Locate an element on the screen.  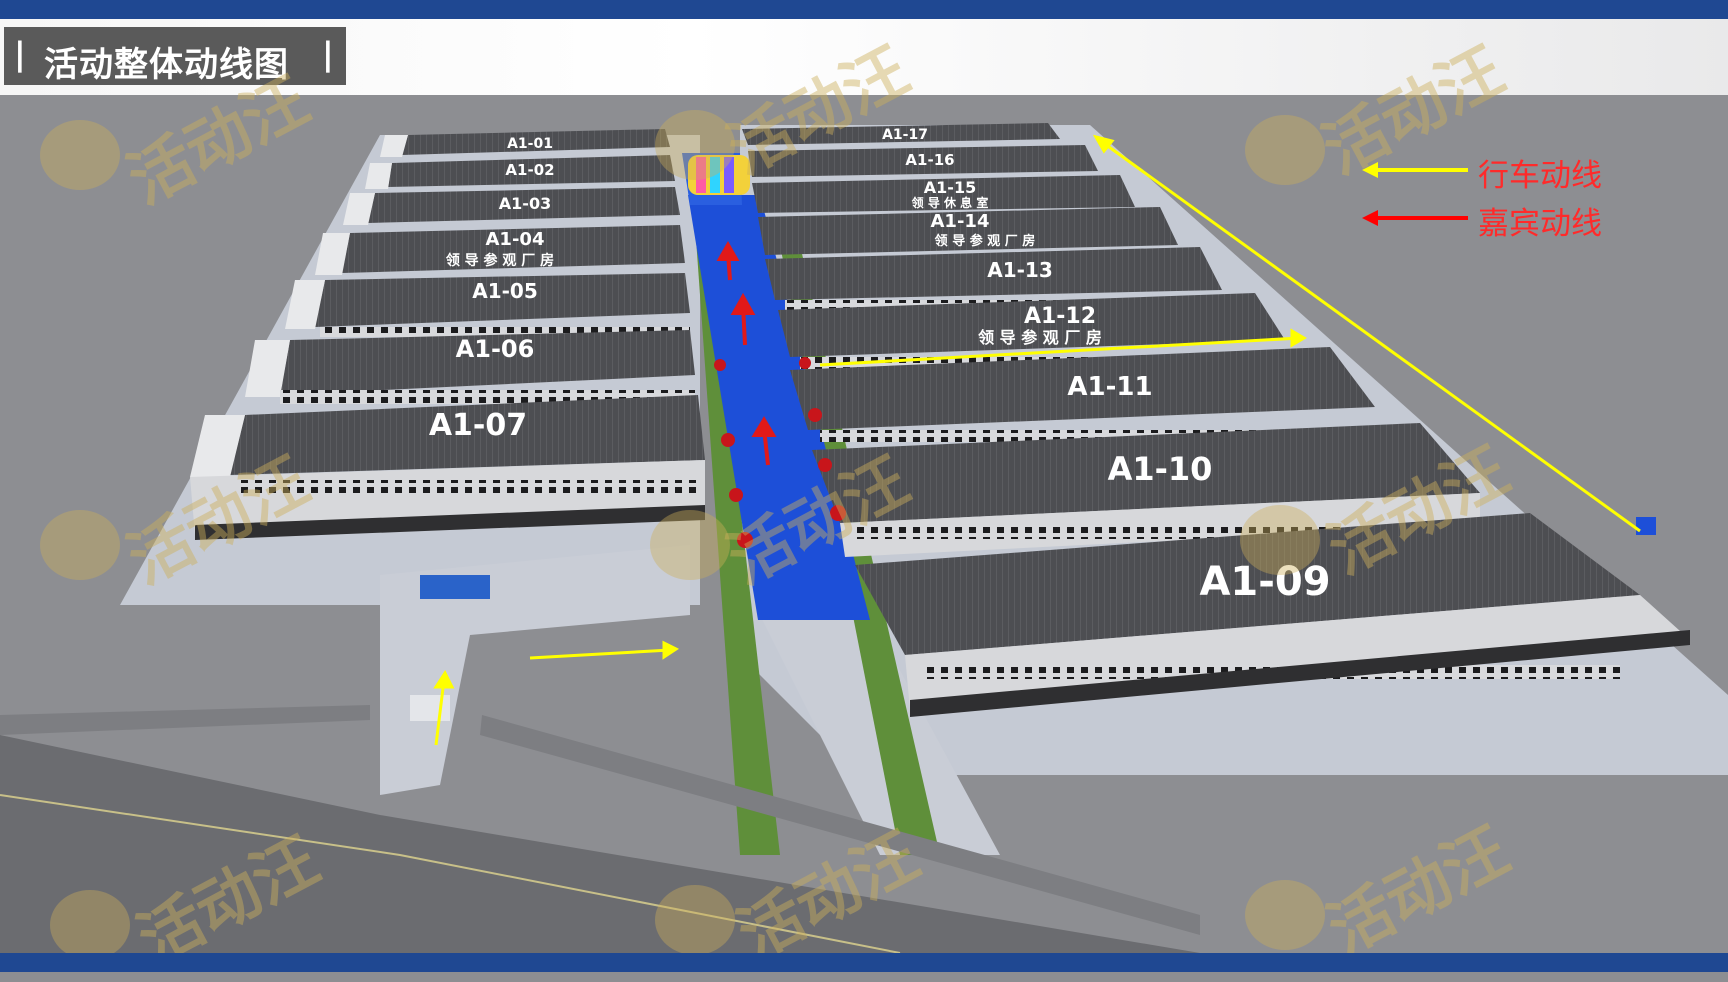
label-a1-02: A1-02 is located at coordinates (529, 170).